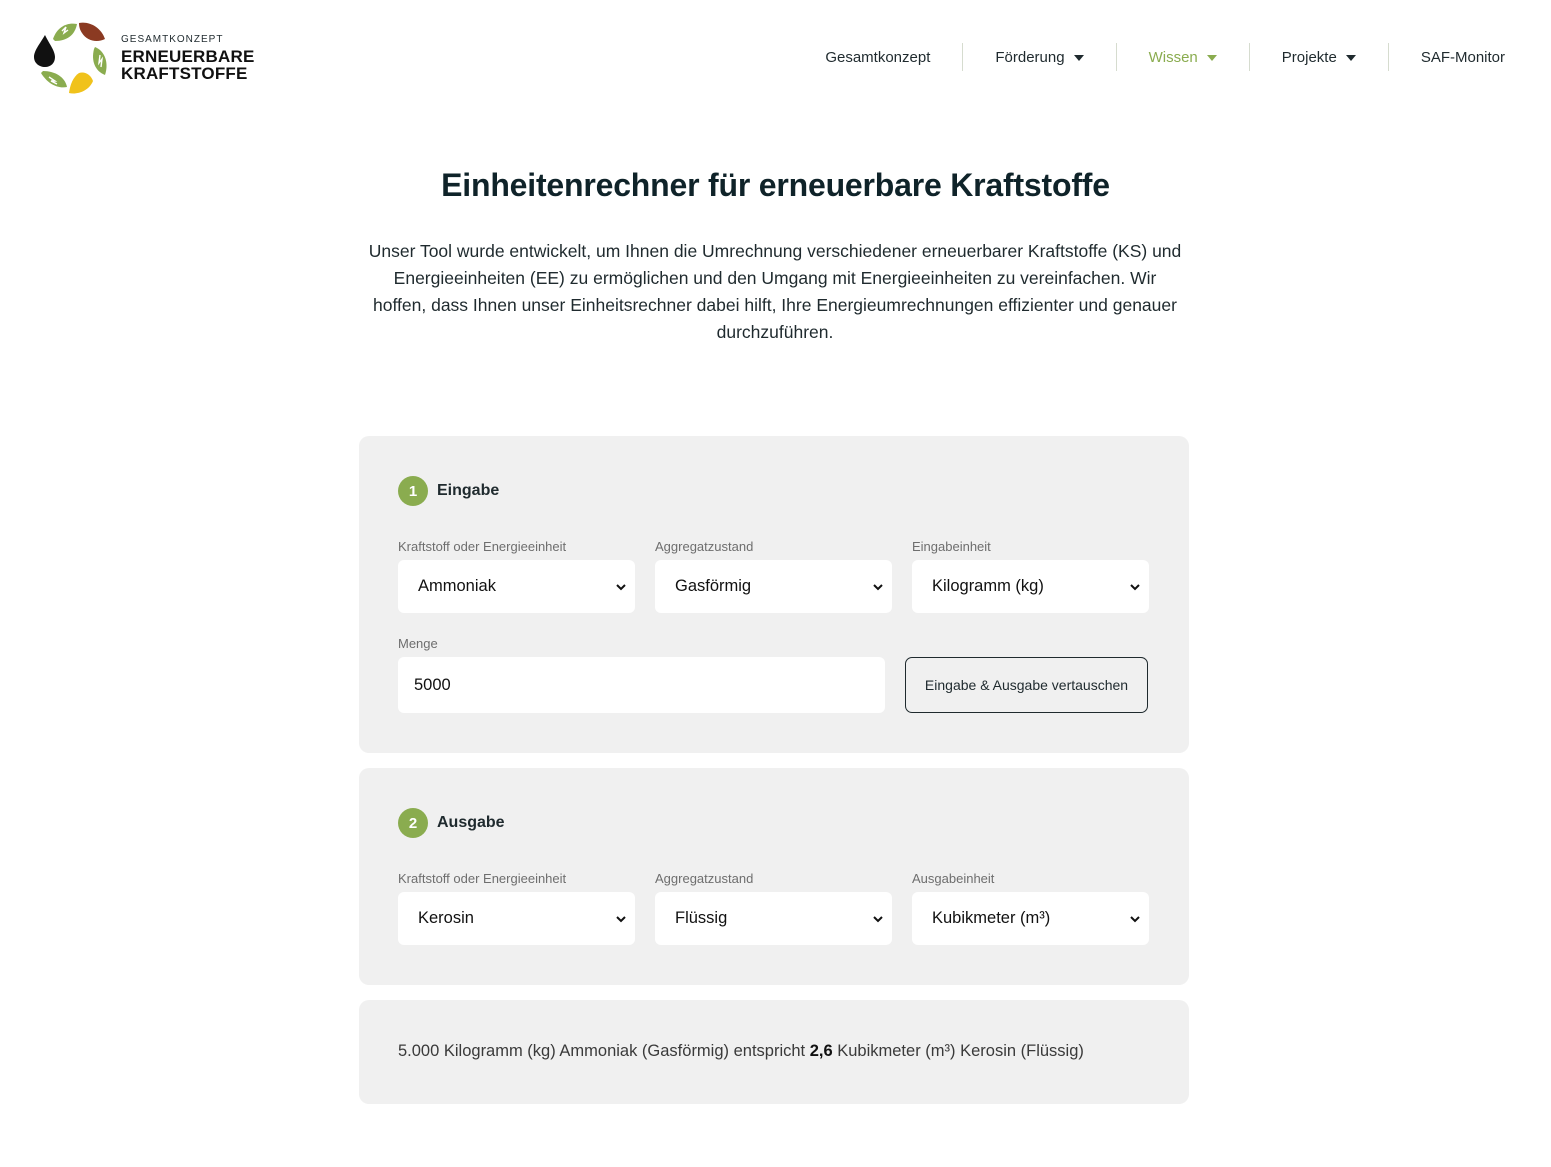 This screenshot has height=1167, width=1551. I want to click on nav-item-gesamtkonzept: Gesamtkonzept, so click(877, 57).